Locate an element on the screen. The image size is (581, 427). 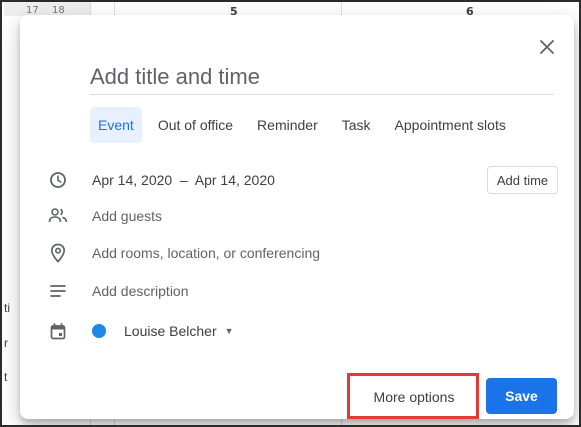
close-icon is located at coordinates (547, 47).